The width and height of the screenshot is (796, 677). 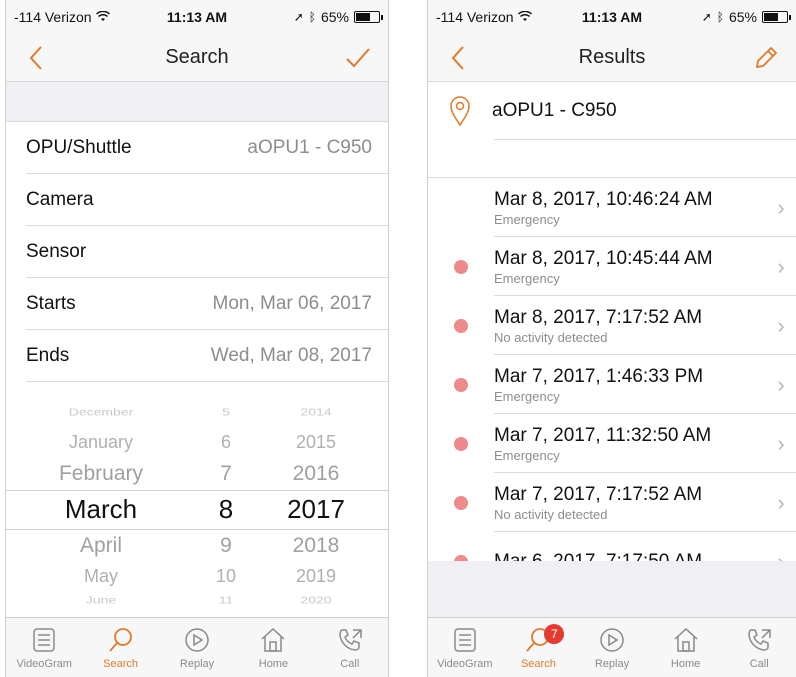 What do you see at coordinates (766, 58) in the screenshot?
I see `edit-button` at bounding box center [766, 58].